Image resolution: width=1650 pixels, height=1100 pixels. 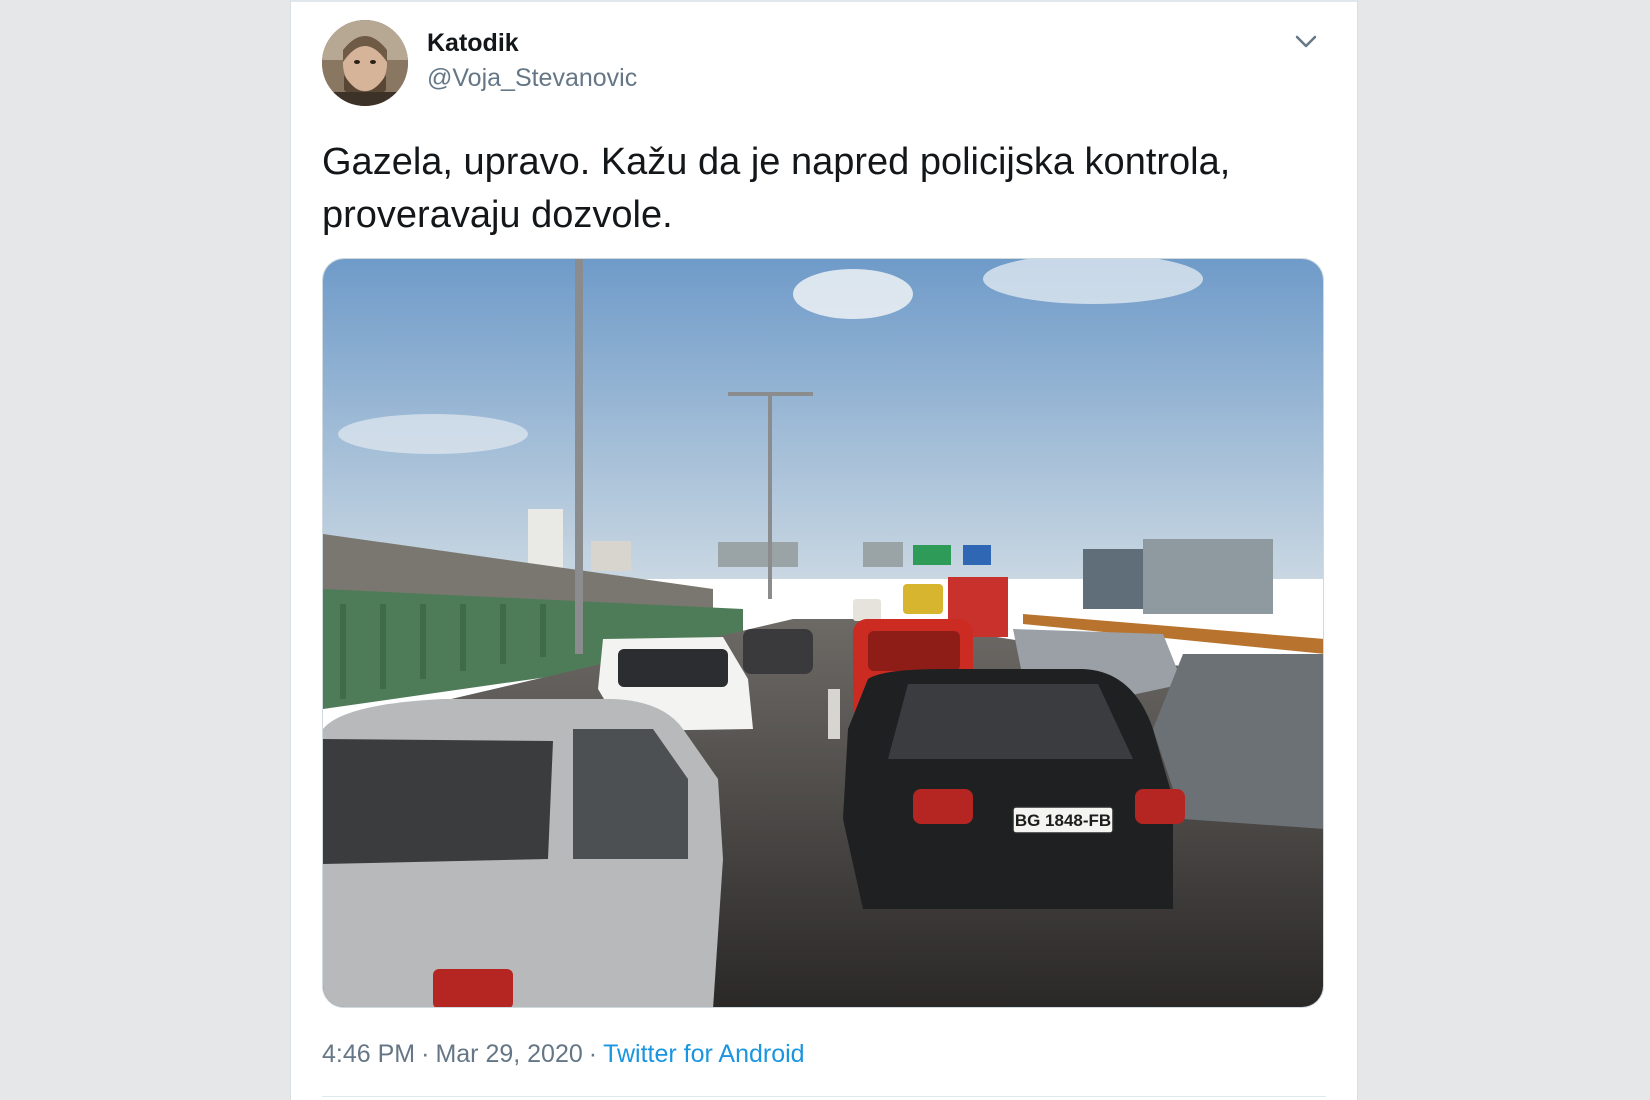 What do you see at coordinates (824, 1) in the screenshot?
I see `top-divider` at bounding box center [824, 1].